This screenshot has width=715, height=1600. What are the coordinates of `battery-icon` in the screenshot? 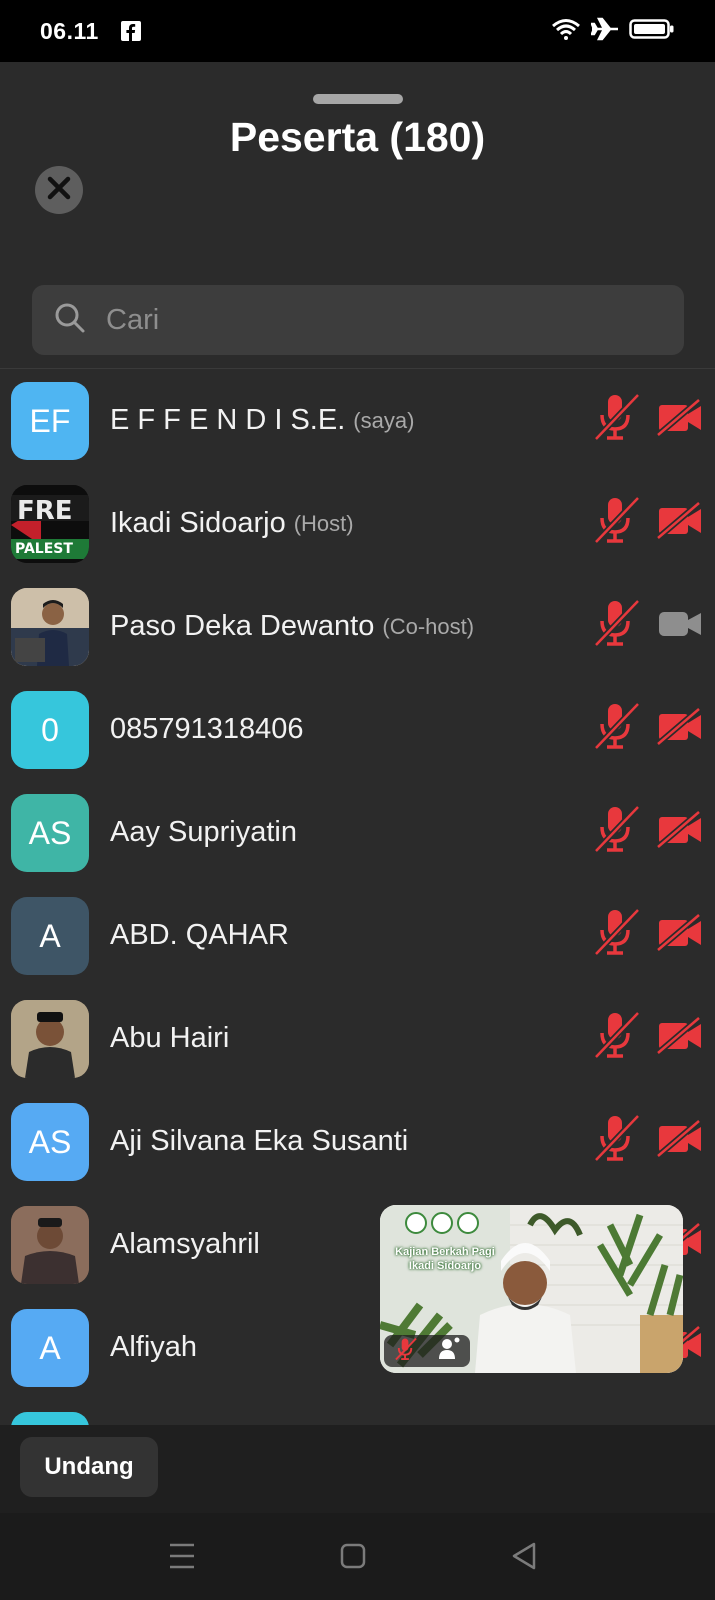 It's located at (652, 31).